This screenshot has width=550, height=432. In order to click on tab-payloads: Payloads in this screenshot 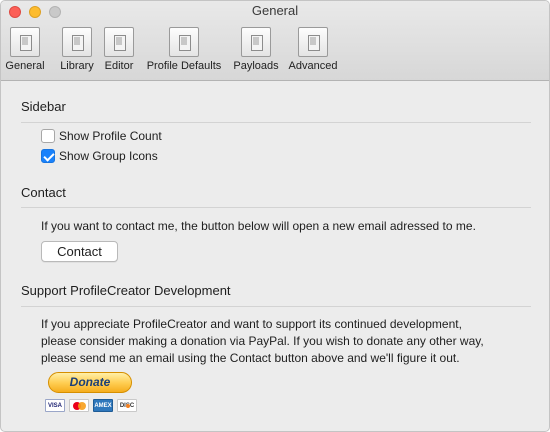, I will do `click(256, 52)`.